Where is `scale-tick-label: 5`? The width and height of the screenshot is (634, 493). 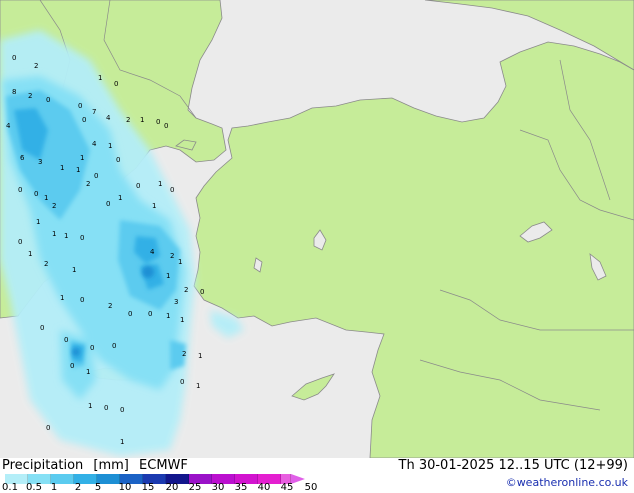 scale-tick-label: 5 is located at coordinates (98, 487).